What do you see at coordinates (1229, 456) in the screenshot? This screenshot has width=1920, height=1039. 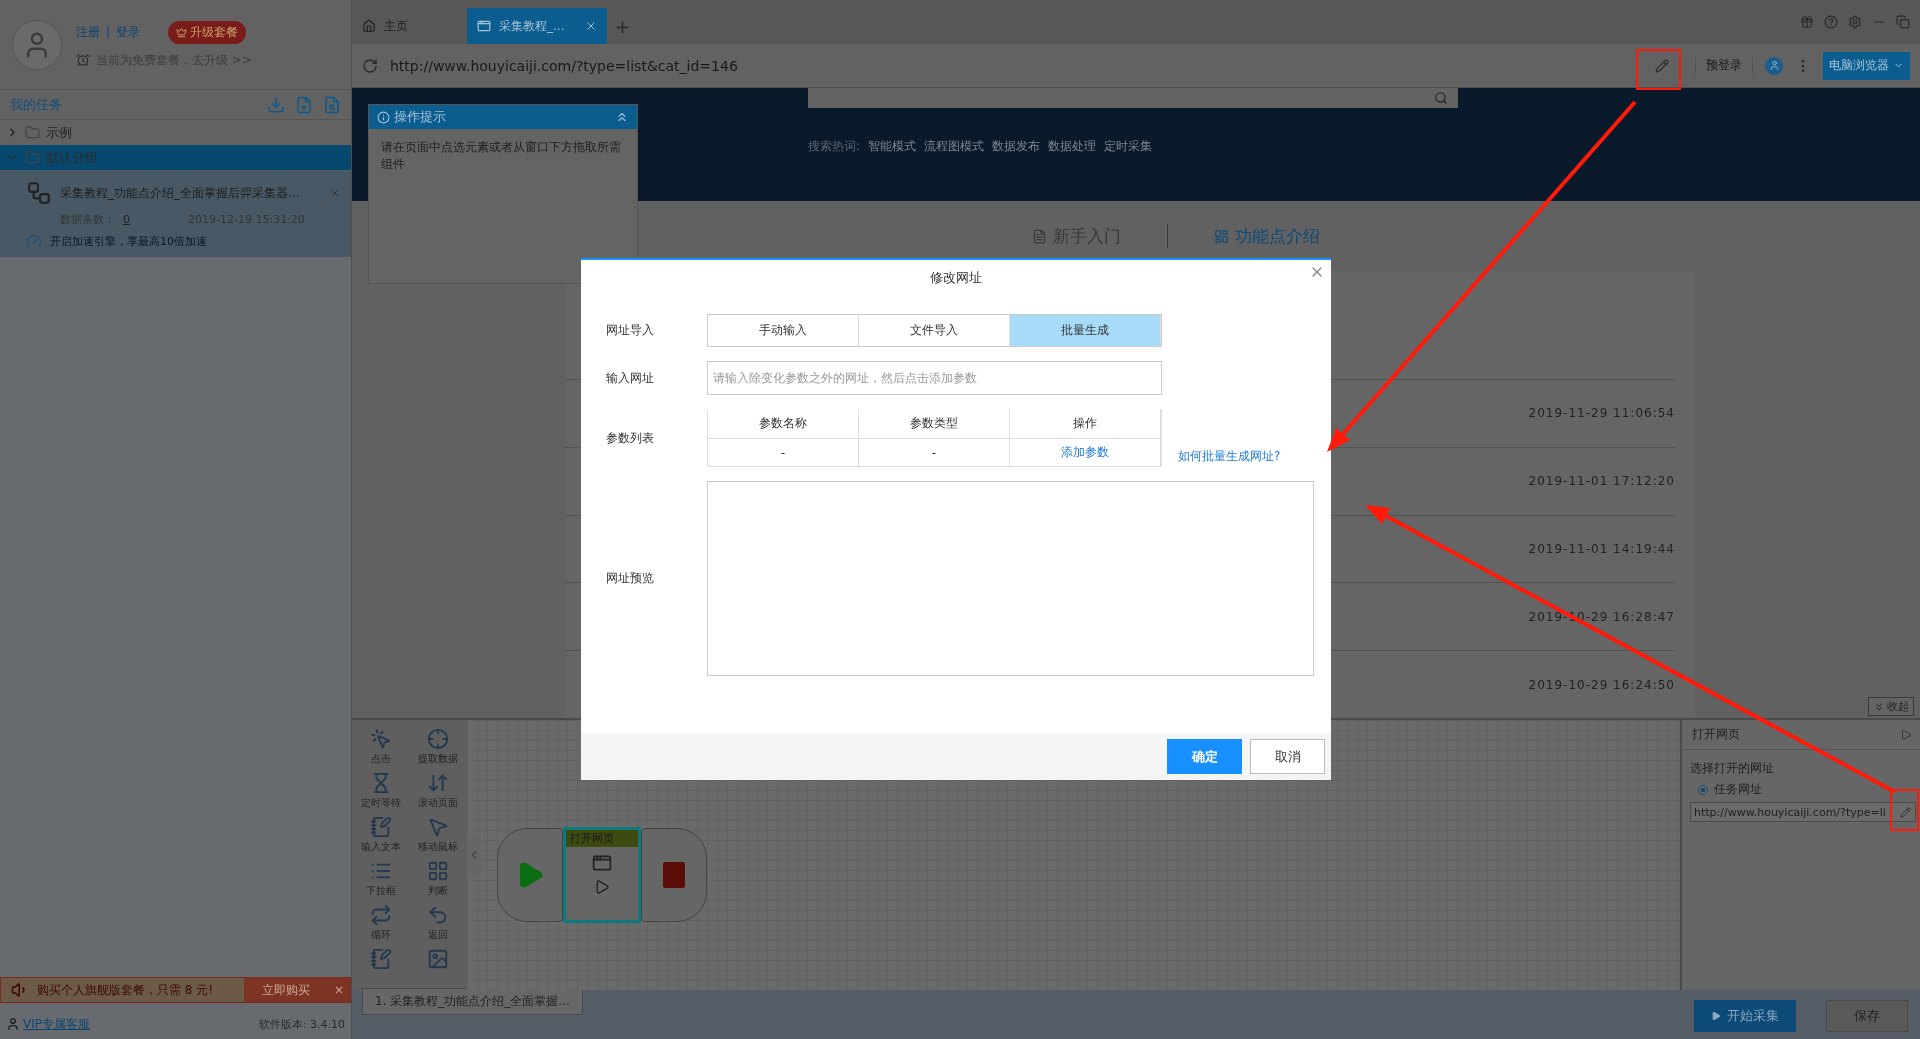 I see `help-link: 如何批量生成网址?` at bounding box center [1229, 456].